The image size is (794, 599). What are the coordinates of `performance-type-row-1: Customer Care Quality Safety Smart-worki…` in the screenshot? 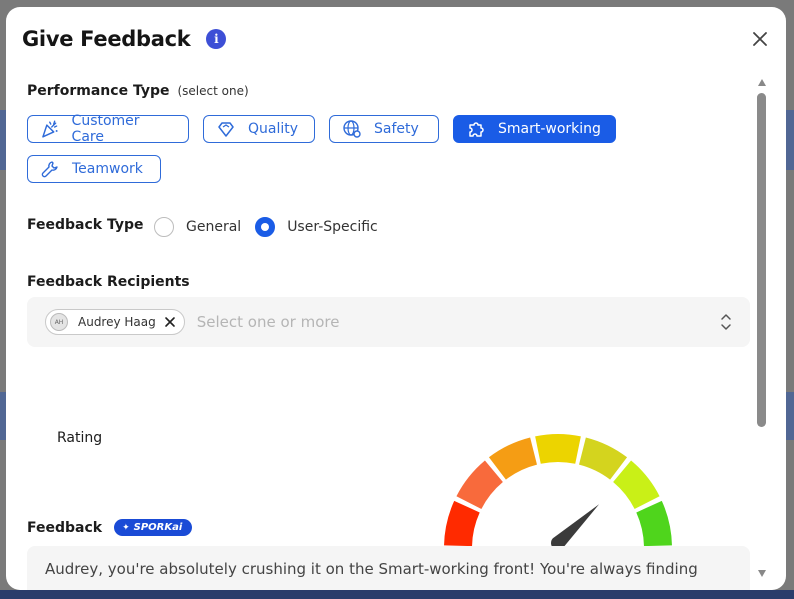 It's located at (321, 129).